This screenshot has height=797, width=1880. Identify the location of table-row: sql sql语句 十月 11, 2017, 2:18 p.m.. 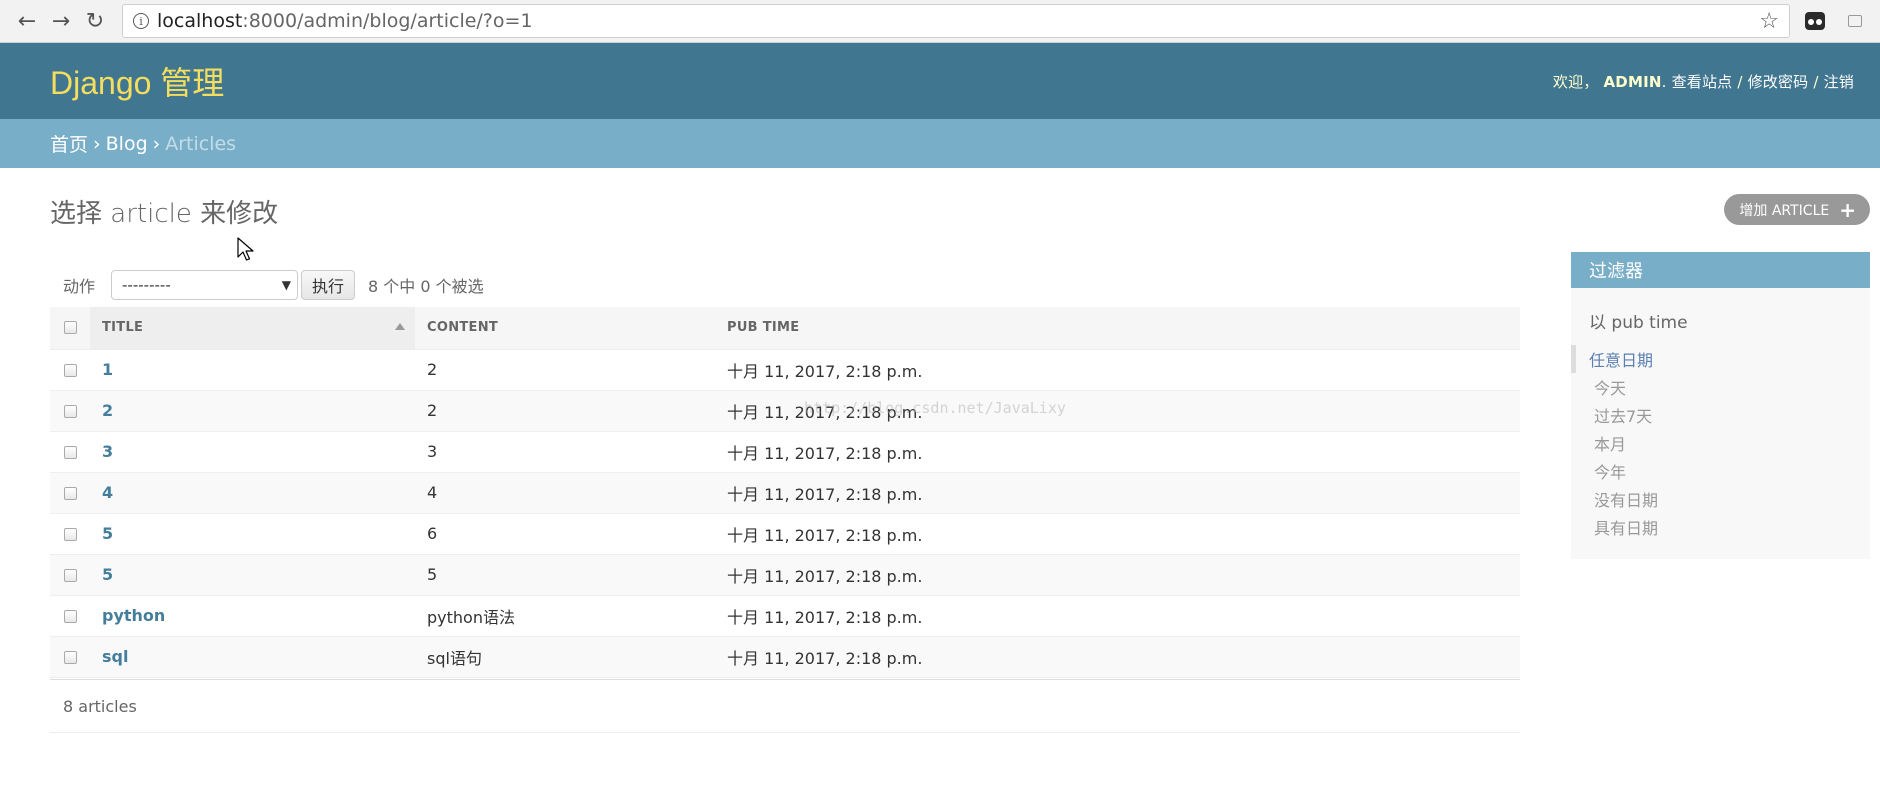
(785, 657).